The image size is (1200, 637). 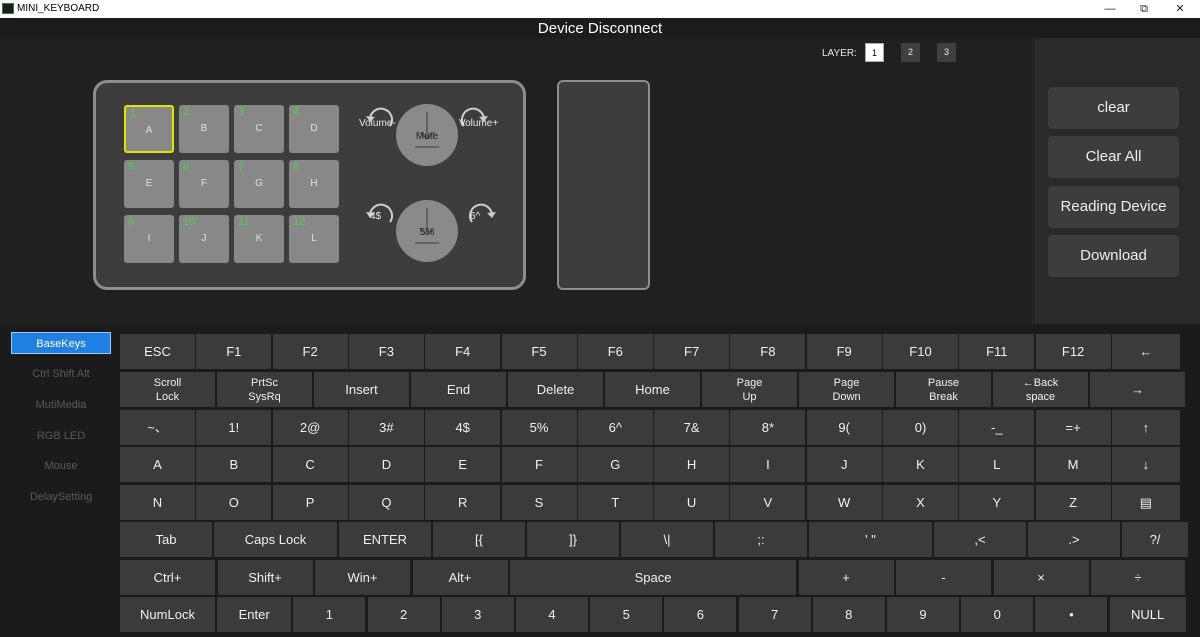 What do you see at coordinates (1073, 351) in the screenshot?
I see `keyboard-key: F12` at bounding box center [1073, 351].